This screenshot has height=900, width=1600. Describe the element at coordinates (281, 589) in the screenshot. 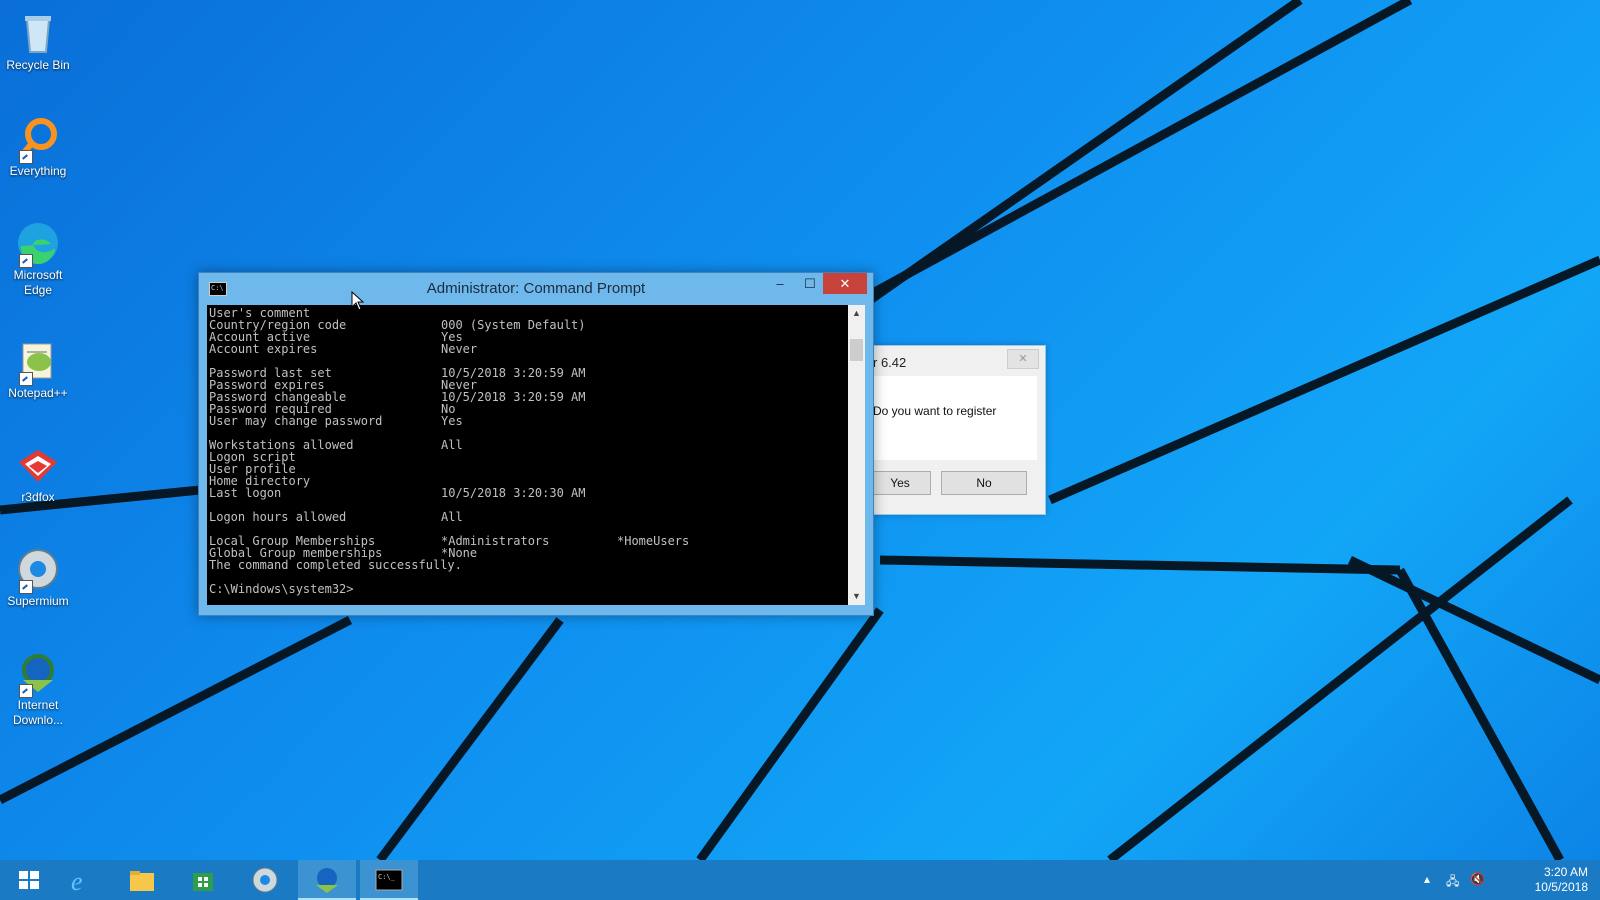

I see `console-field-name: C:\Windows\system32>` at that location.